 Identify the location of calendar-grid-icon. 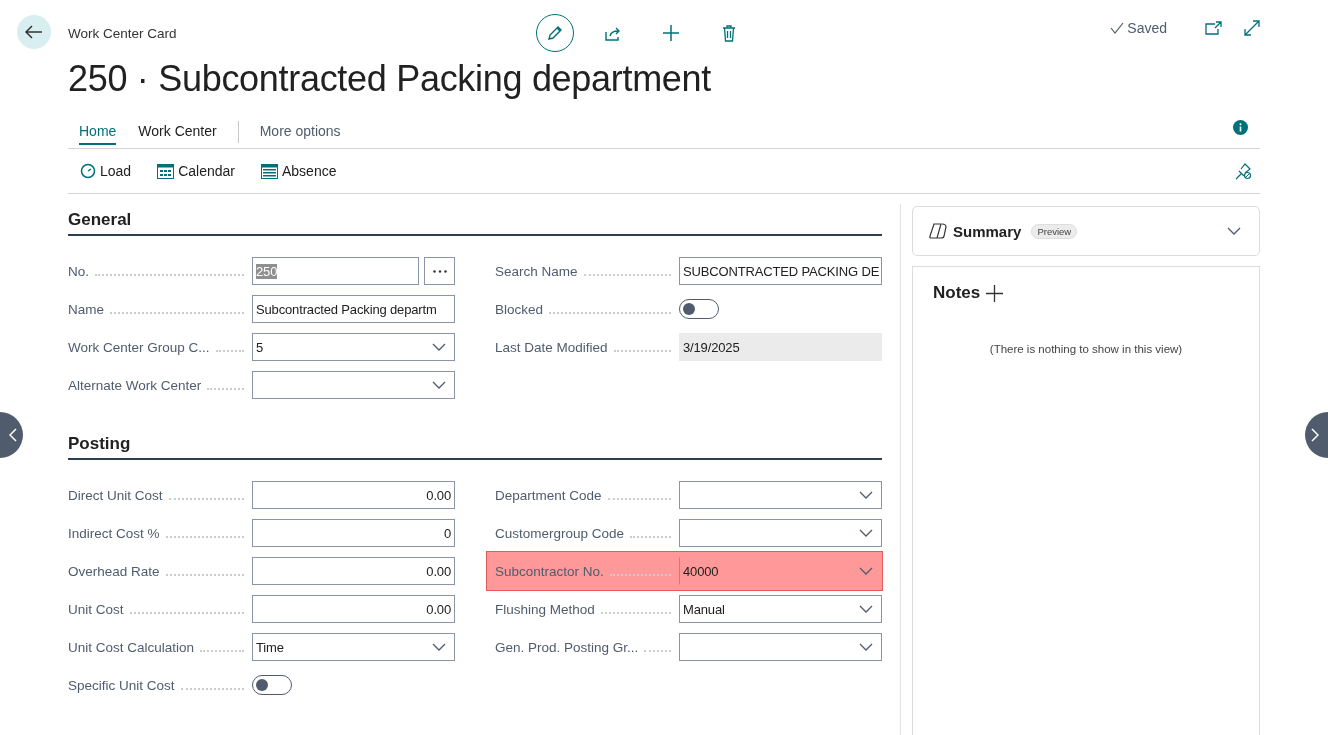
(269, 171).